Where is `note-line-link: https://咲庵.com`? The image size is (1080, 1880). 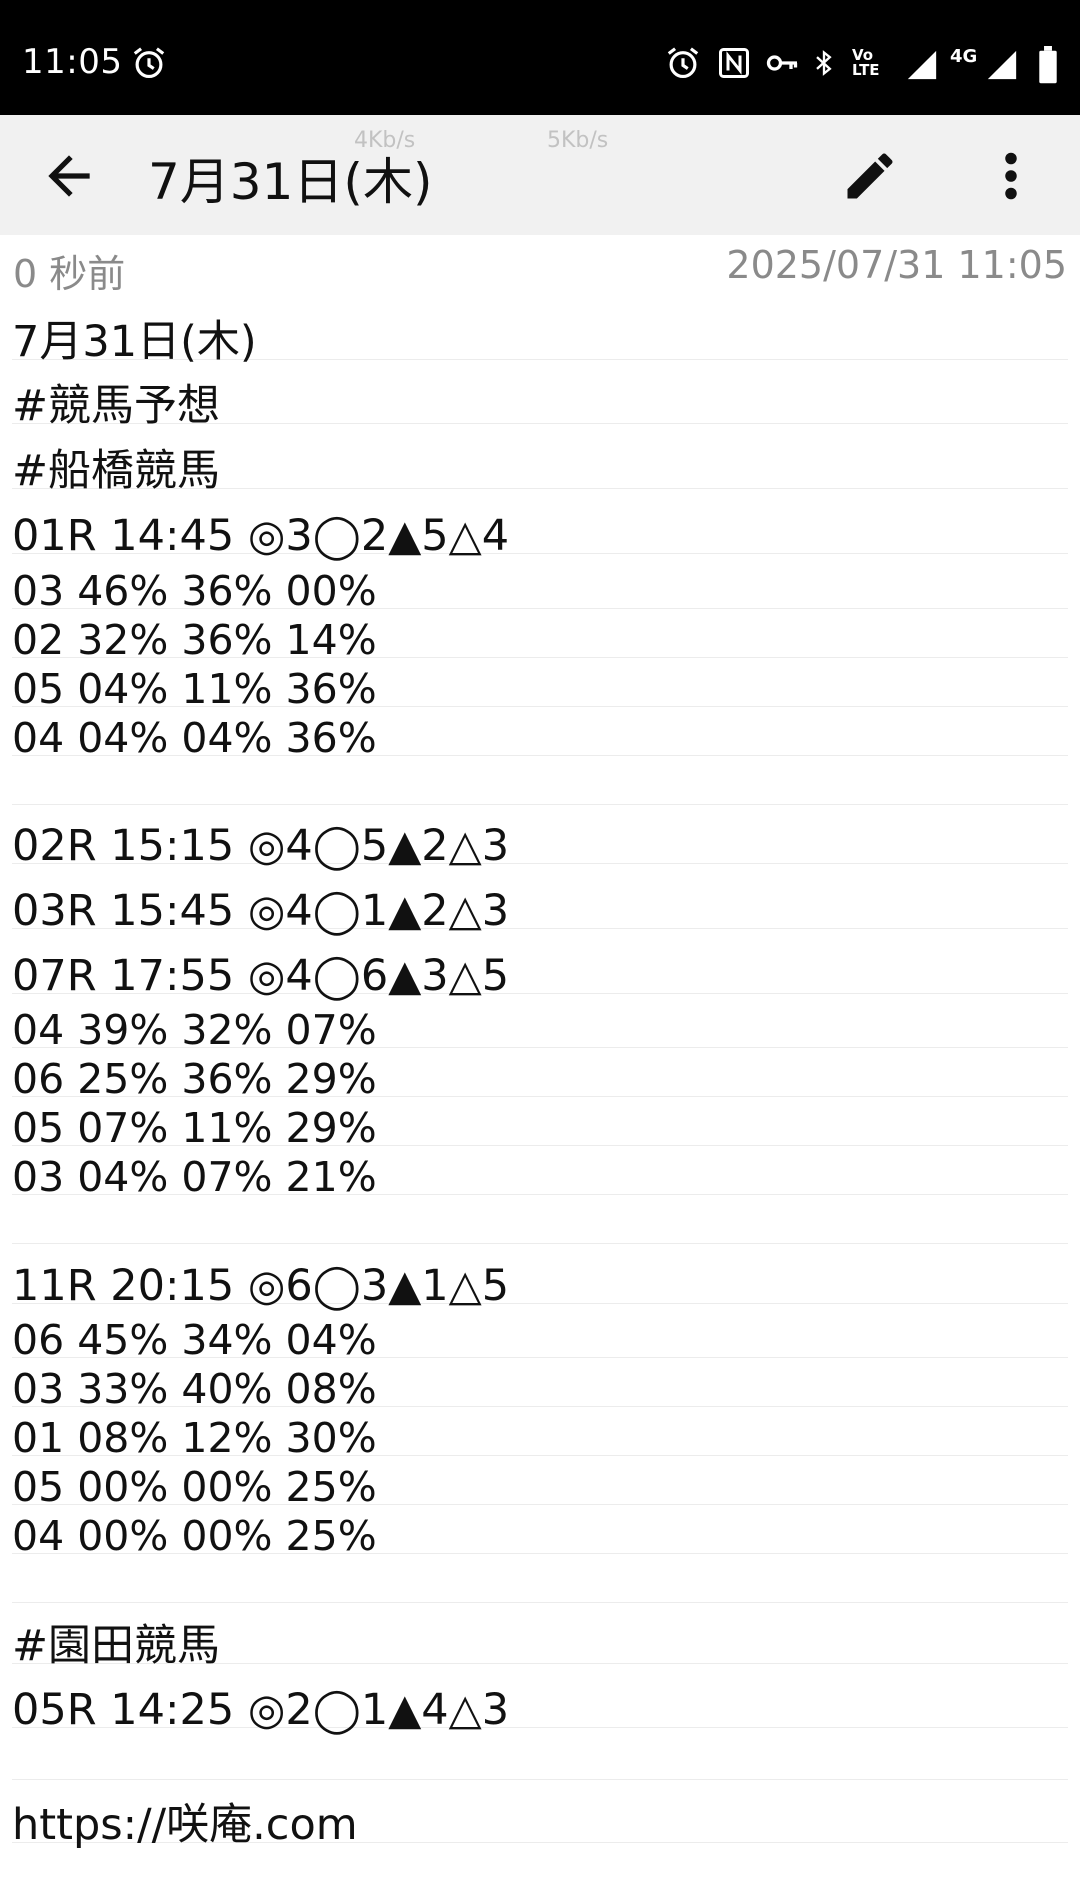 note-line-link: https://咲庵.com is located at coordinates (540, 1825).